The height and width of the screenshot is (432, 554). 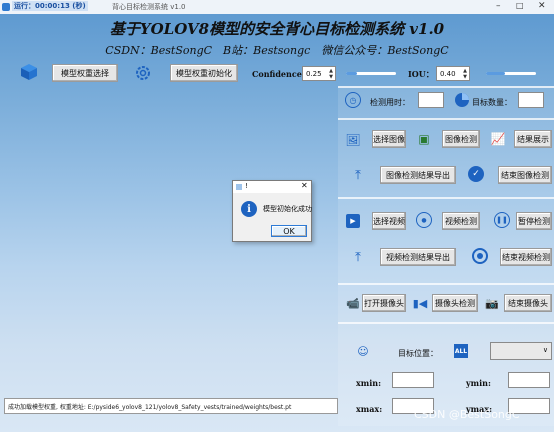 I want to click on settings-icon, so click(x=143, y=73).